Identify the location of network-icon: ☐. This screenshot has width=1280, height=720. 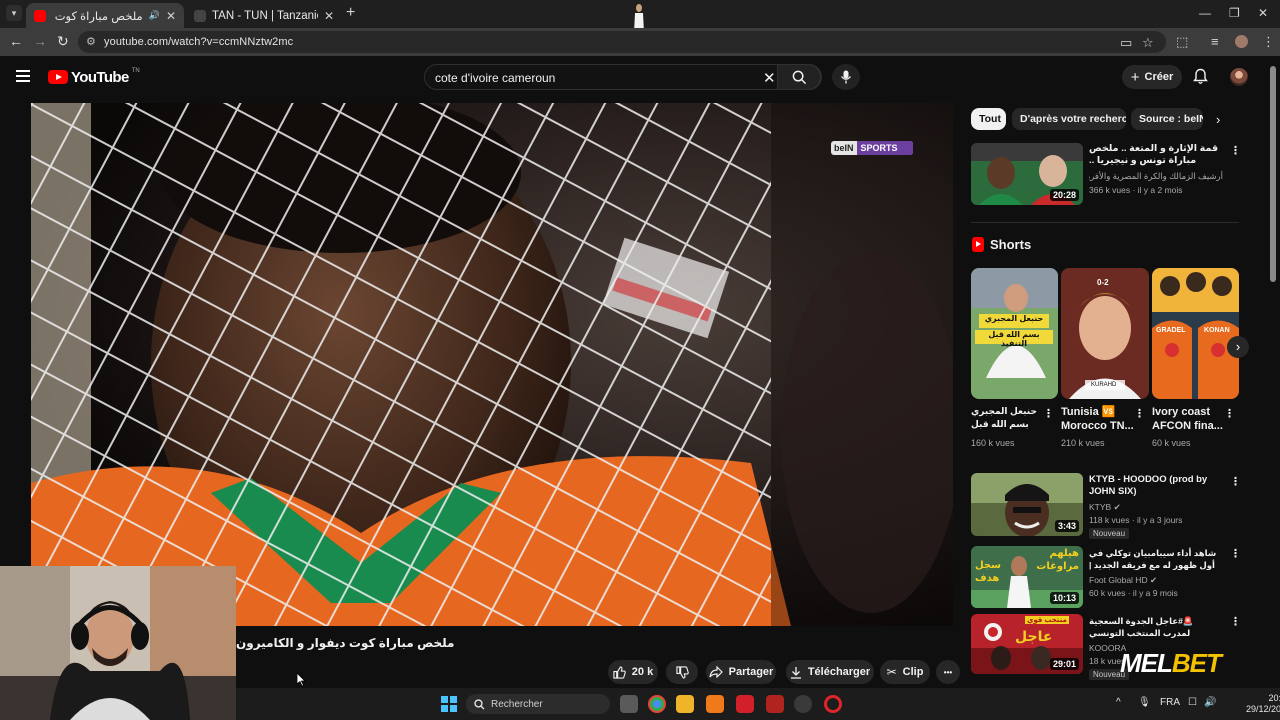
(1192, 702).